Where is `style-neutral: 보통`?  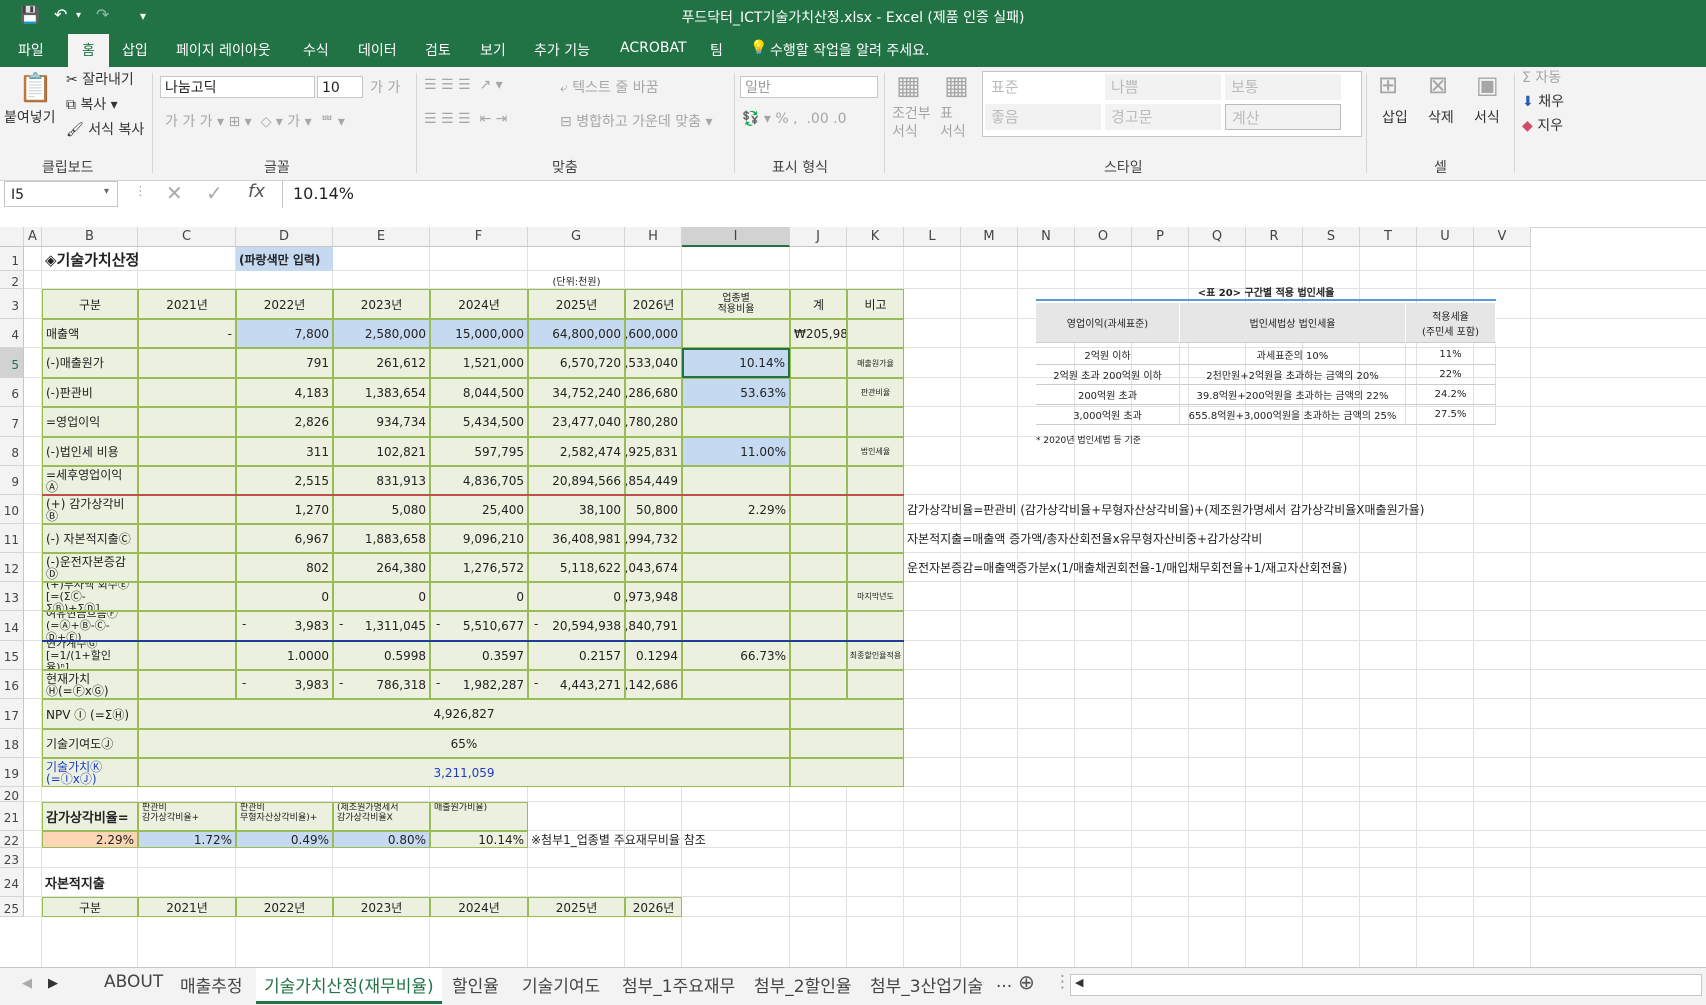
style-neutral: 보통 is located at coordinates (1283, 87).